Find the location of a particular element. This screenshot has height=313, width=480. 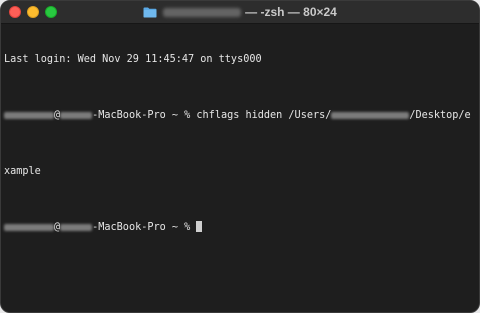

window-title-suffix: — -zsh — 80×24 is located at coordinates (291, 12).